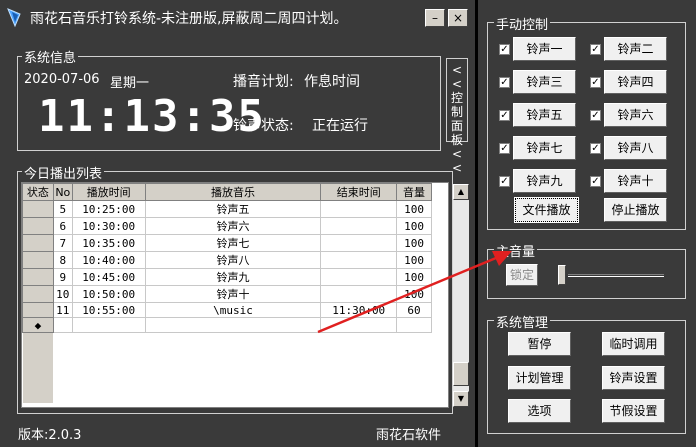 This screenshot has height=447, width=696. I want to click on control-panel-tab: <<控制面板<<, so click(457, 116).